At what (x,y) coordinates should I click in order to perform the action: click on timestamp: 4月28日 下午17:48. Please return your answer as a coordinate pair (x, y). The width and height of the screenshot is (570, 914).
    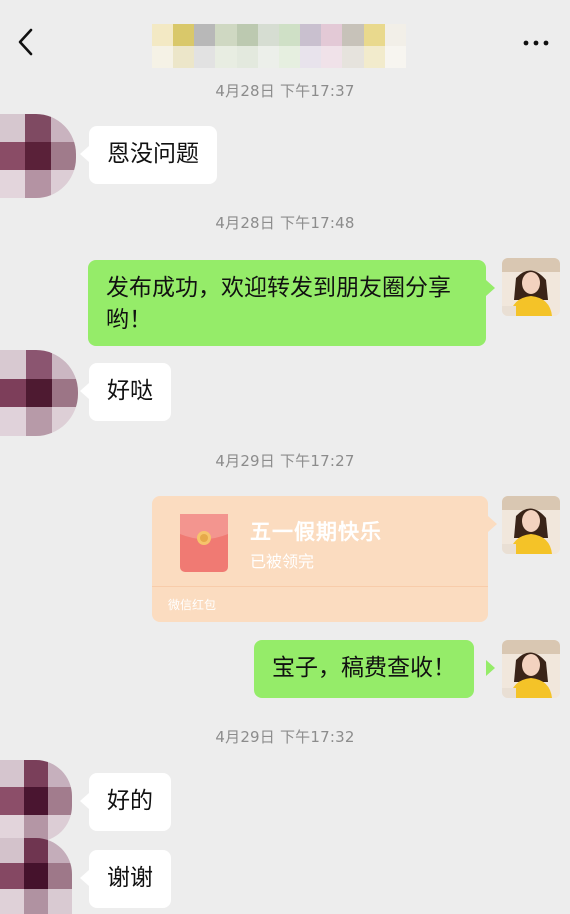
    Looking at the image, I should click on (285, 223).